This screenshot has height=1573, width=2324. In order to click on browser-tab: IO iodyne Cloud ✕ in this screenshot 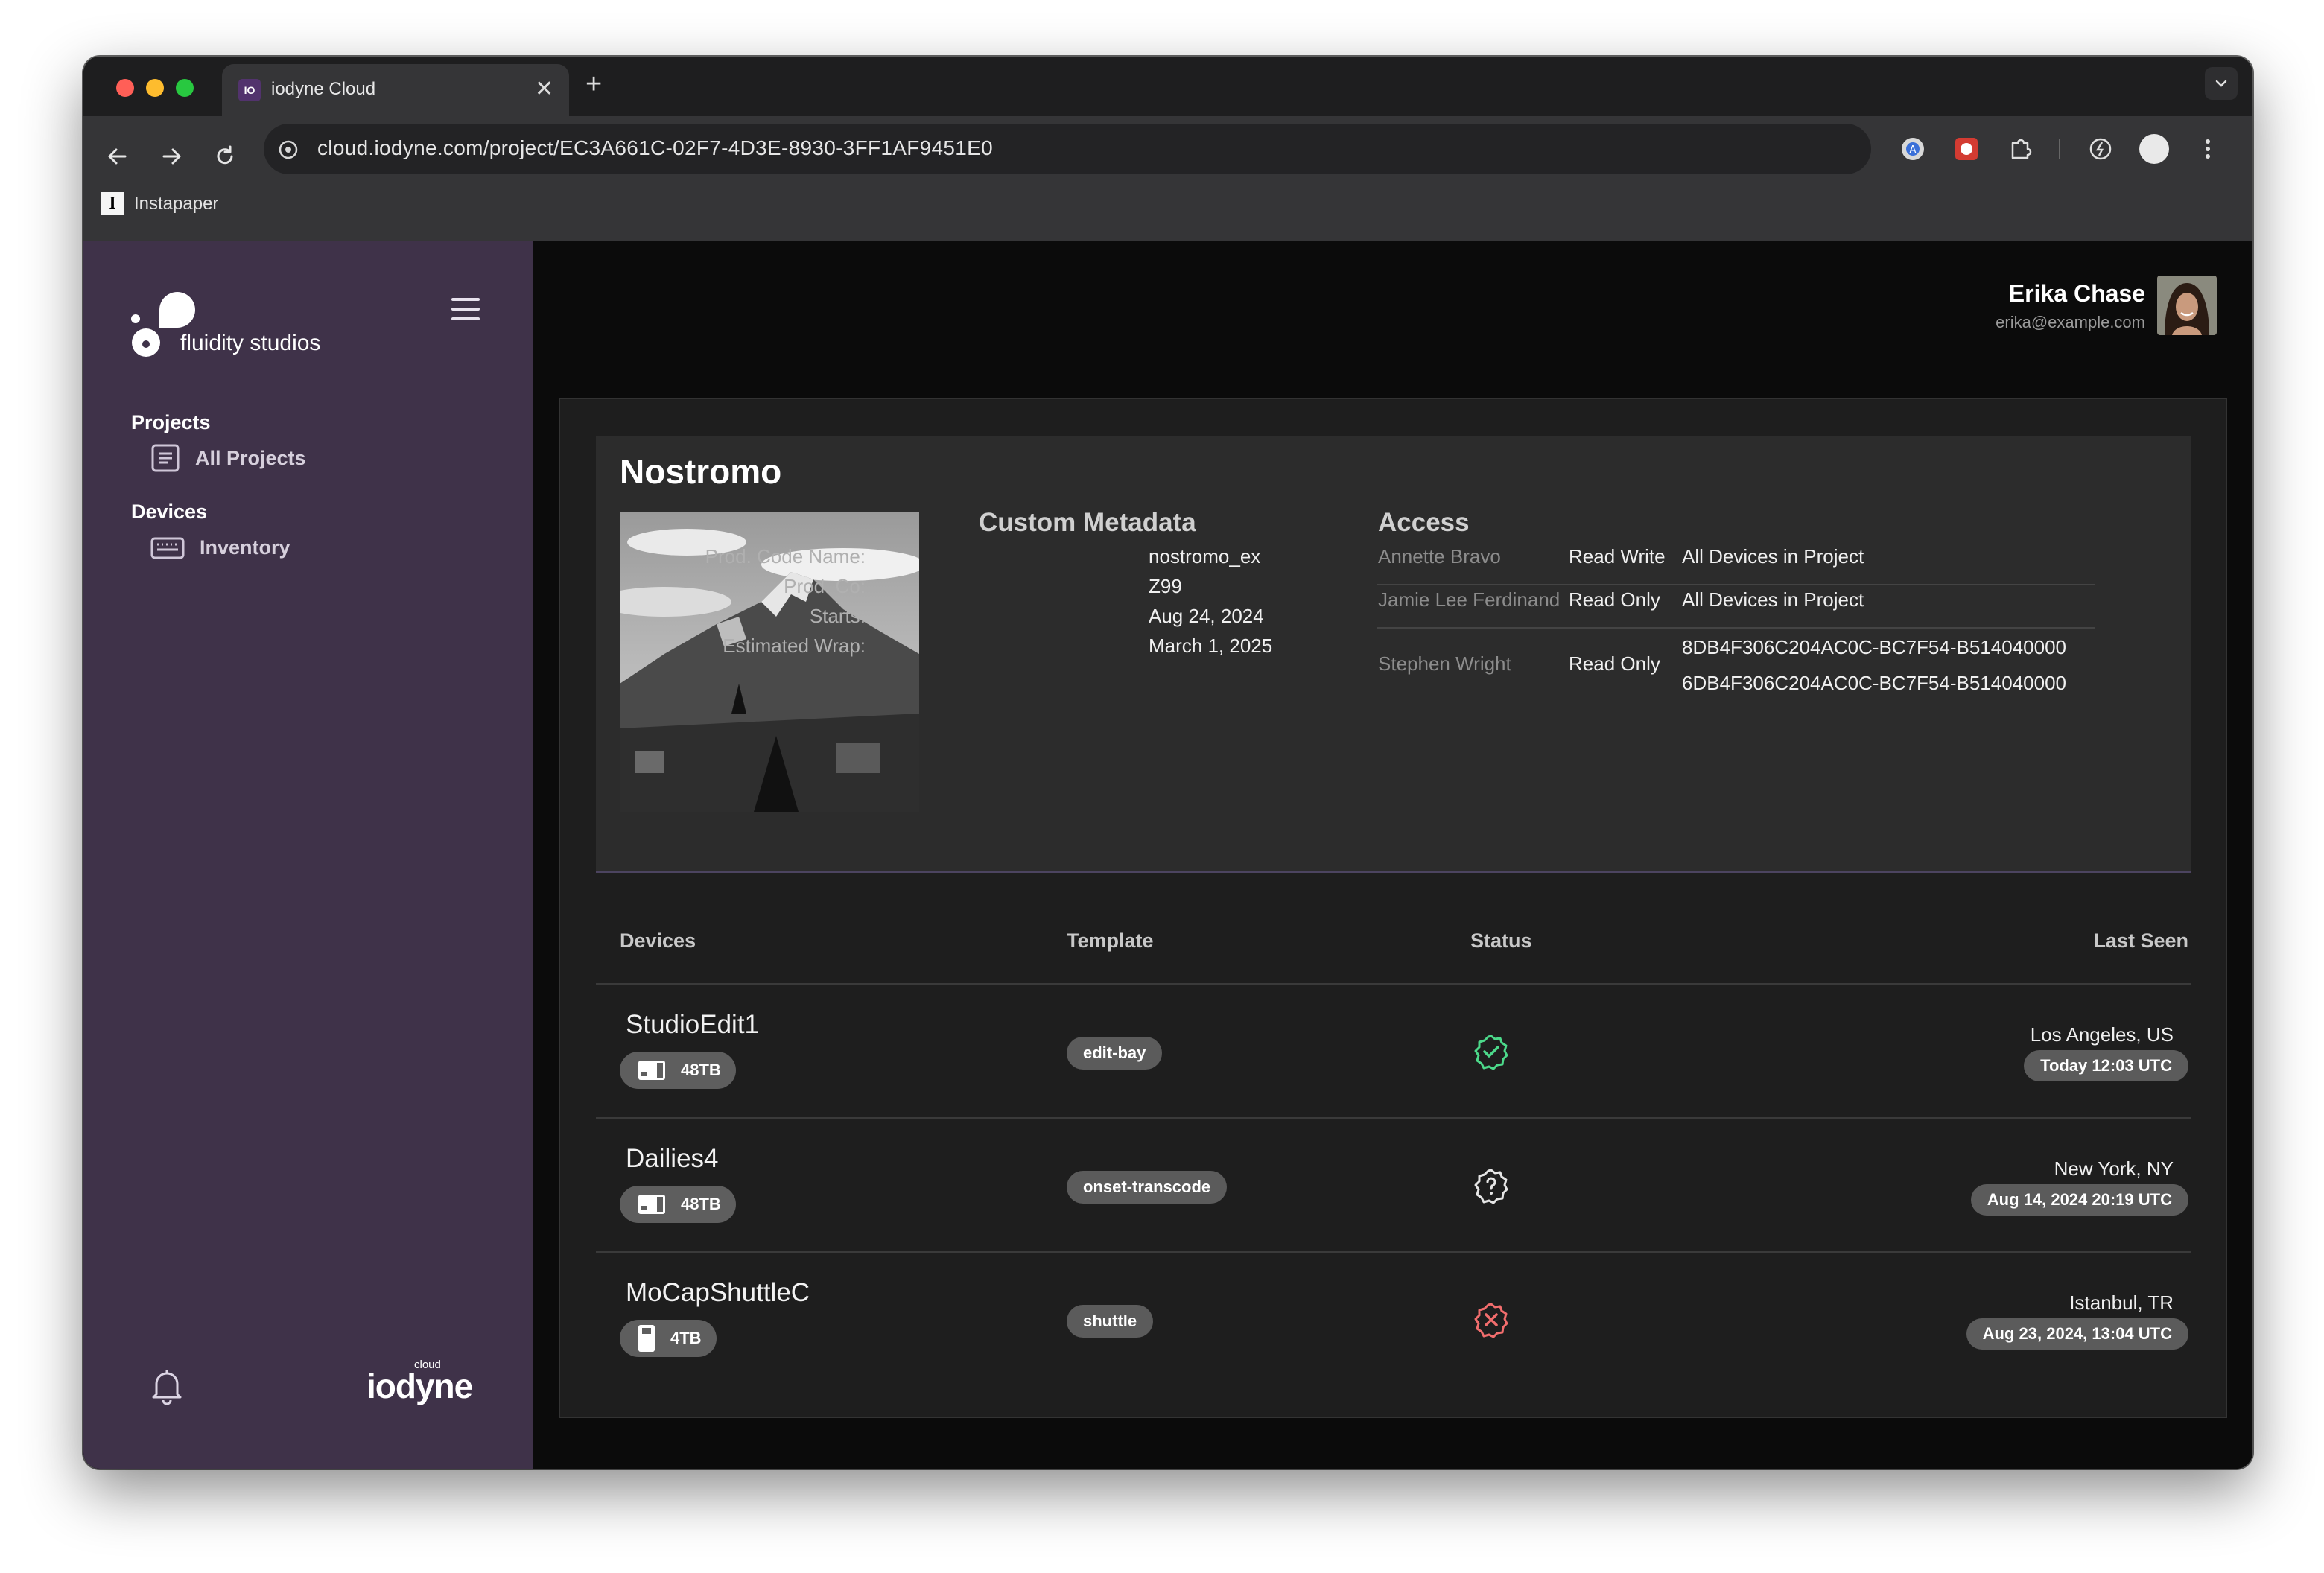, I will do `click(395, 90)`.